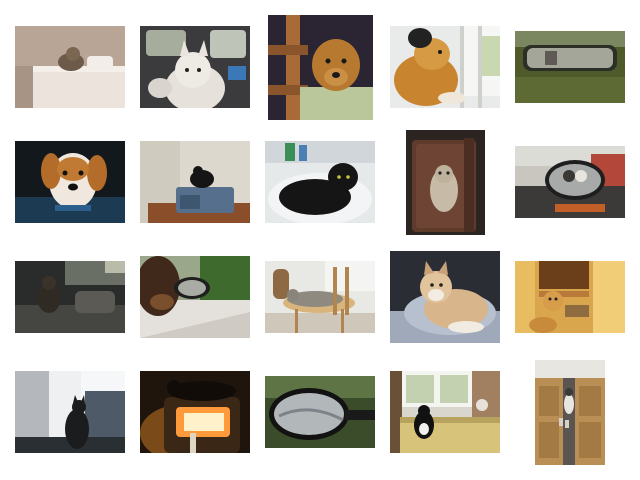 The width and height of the screenshot is (640, 480). Describe the element at coordinates (195, 67) in the screenshot. I see `photo-white-husky-in-car` at that location.